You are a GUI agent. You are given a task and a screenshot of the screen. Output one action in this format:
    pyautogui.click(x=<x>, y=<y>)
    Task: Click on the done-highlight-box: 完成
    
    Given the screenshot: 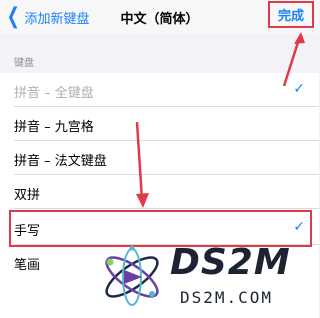 What is the action you would take?
    pyautogui.click(x=291, y=14)
    